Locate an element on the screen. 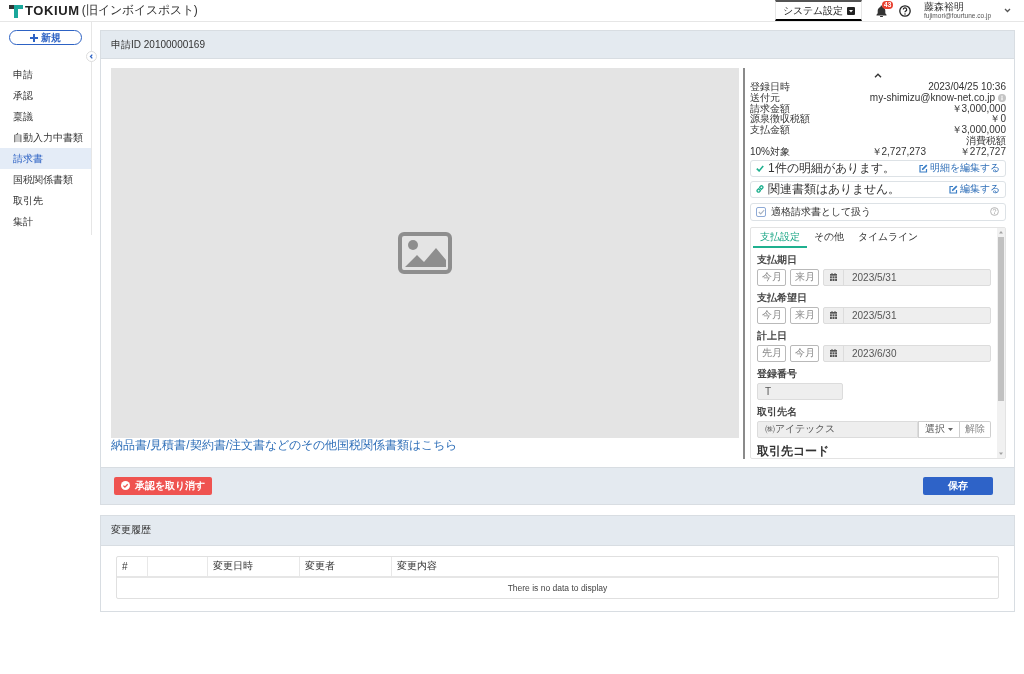 The image size is (1024, 674). caret-down-icon is located at coordinates (950, 429).